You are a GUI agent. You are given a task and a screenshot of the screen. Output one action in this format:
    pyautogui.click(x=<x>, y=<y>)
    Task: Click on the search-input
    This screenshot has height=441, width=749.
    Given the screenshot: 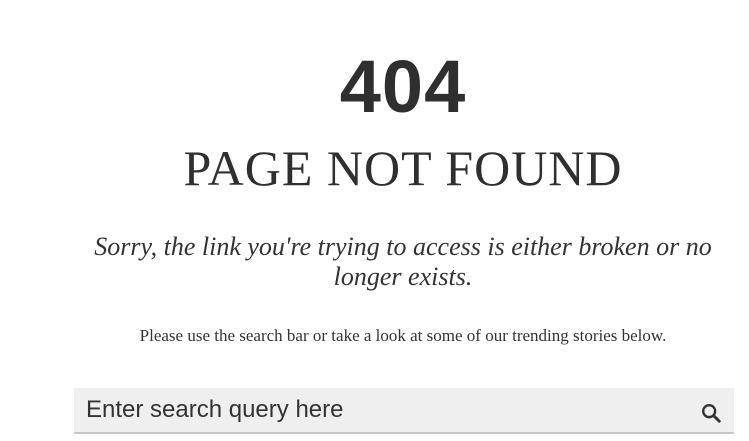 What is the action you would take?
    pyautogui.click(x=379, y=410)
    